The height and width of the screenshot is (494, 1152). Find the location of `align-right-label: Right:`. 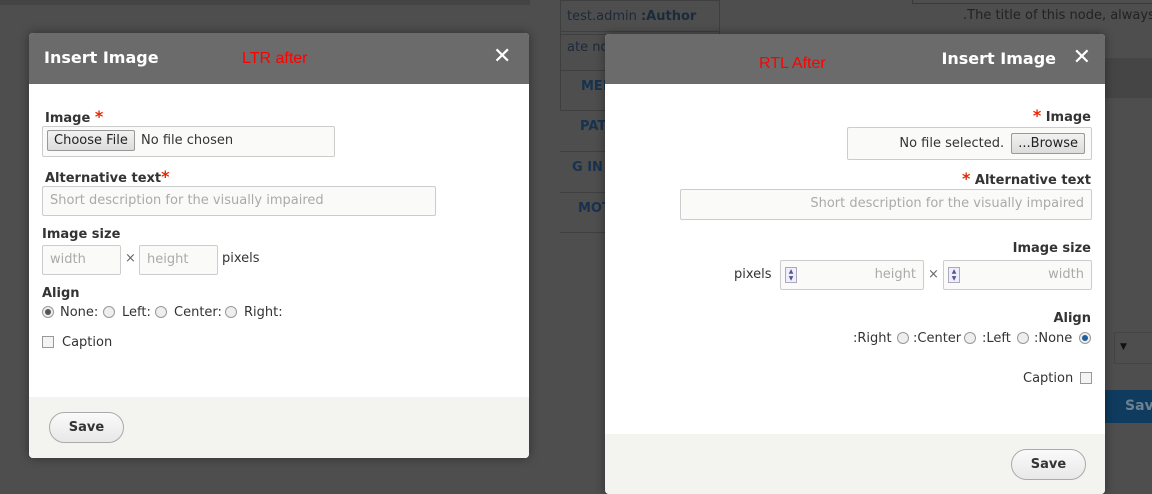

align-right-label: Right: is located at coordinates (263, 312).